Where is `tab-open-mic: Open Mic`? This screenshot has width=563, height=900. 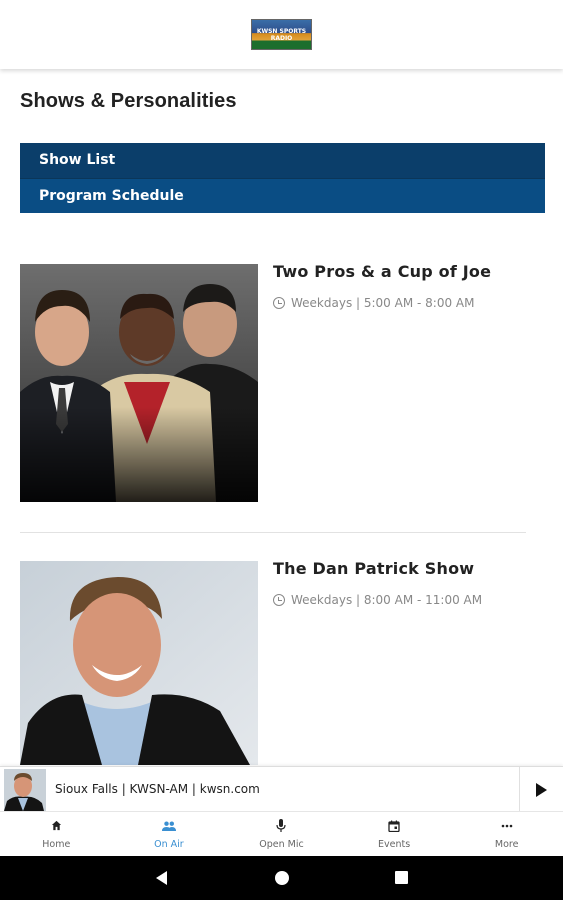
tab-open-mic: Open Mic is located at coordinates (281, 834).